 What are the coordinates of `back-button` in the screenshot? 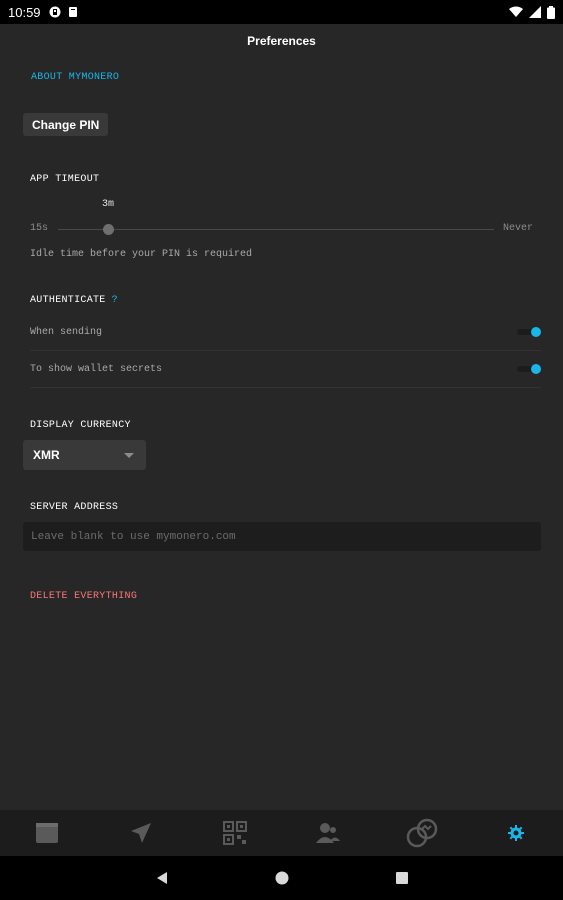 It's located at (162, 878).